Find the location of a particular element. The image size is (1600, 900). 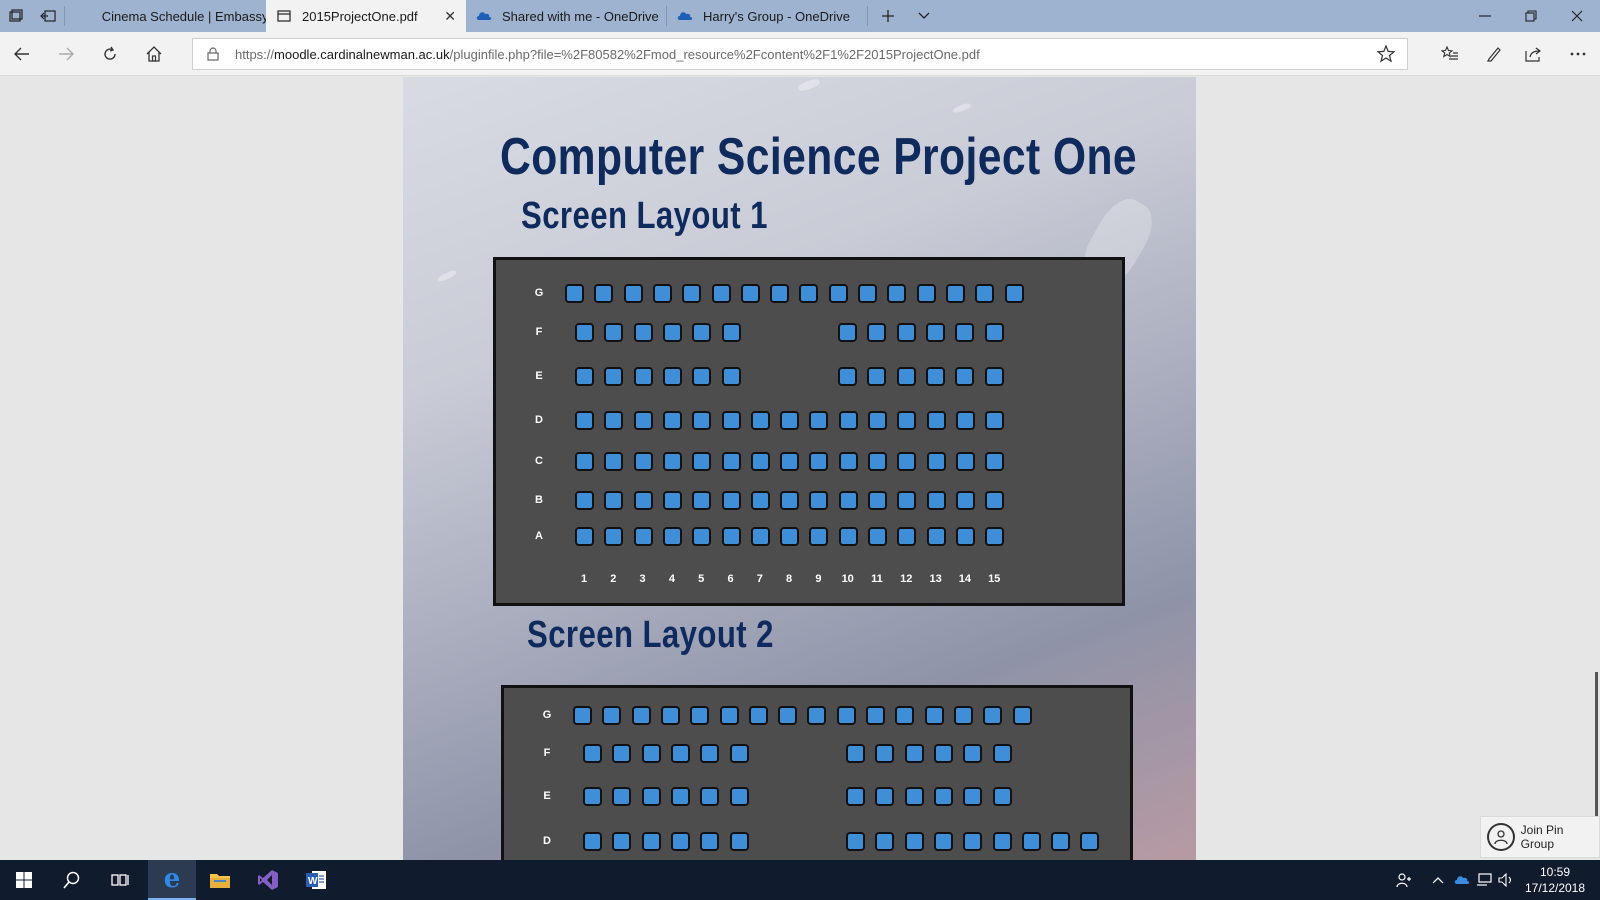

start-icon is located at coordinates (24, 880).